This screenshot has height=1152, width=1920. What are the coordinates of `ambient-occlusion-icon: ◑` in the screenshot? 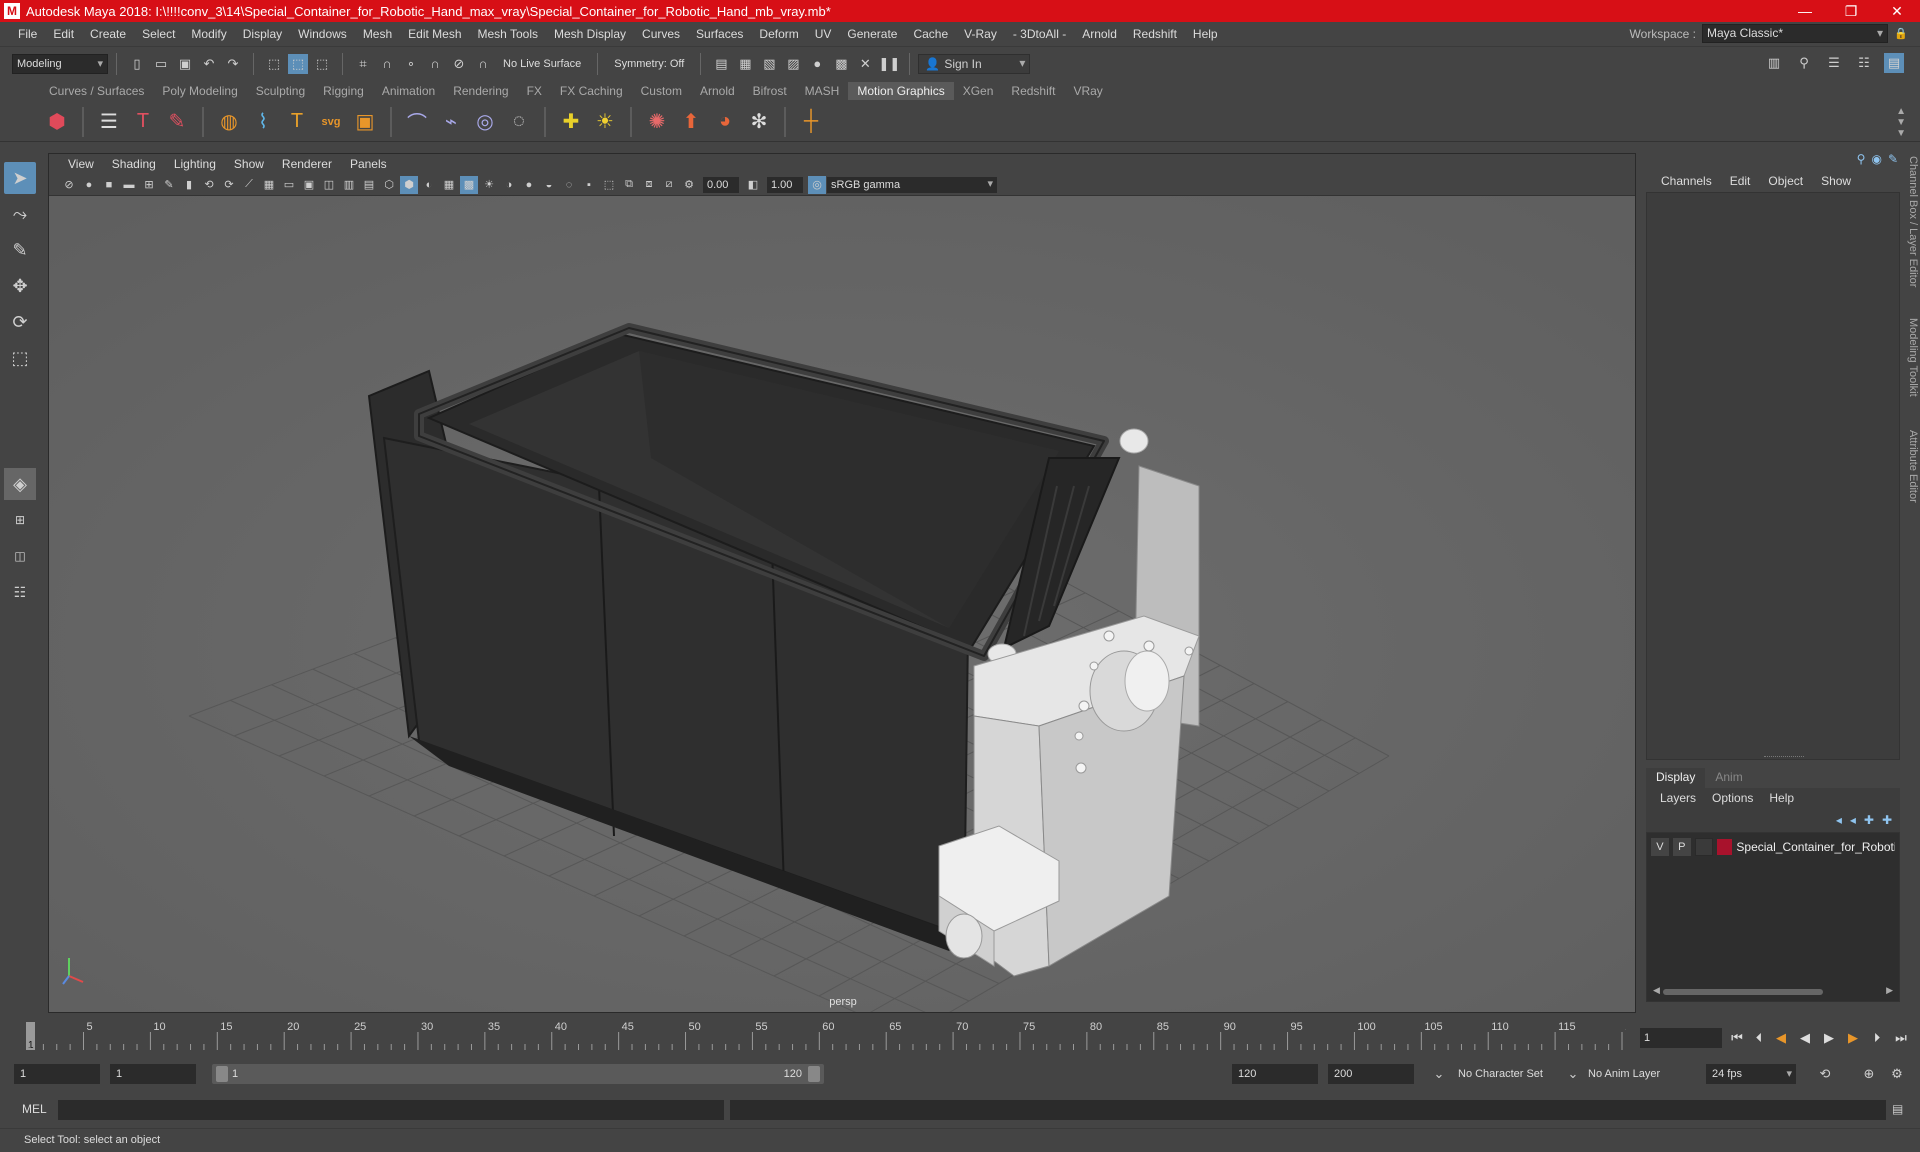 It's located at (509, 185).